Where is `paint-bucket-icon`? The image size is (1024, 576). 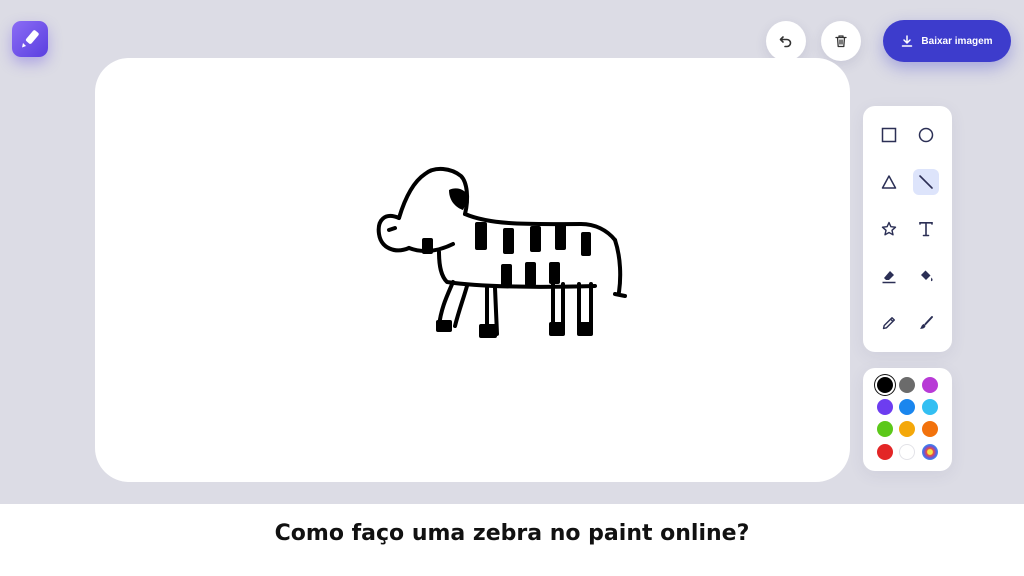 paint-bucket-icon is located at coordinates (927, 276).